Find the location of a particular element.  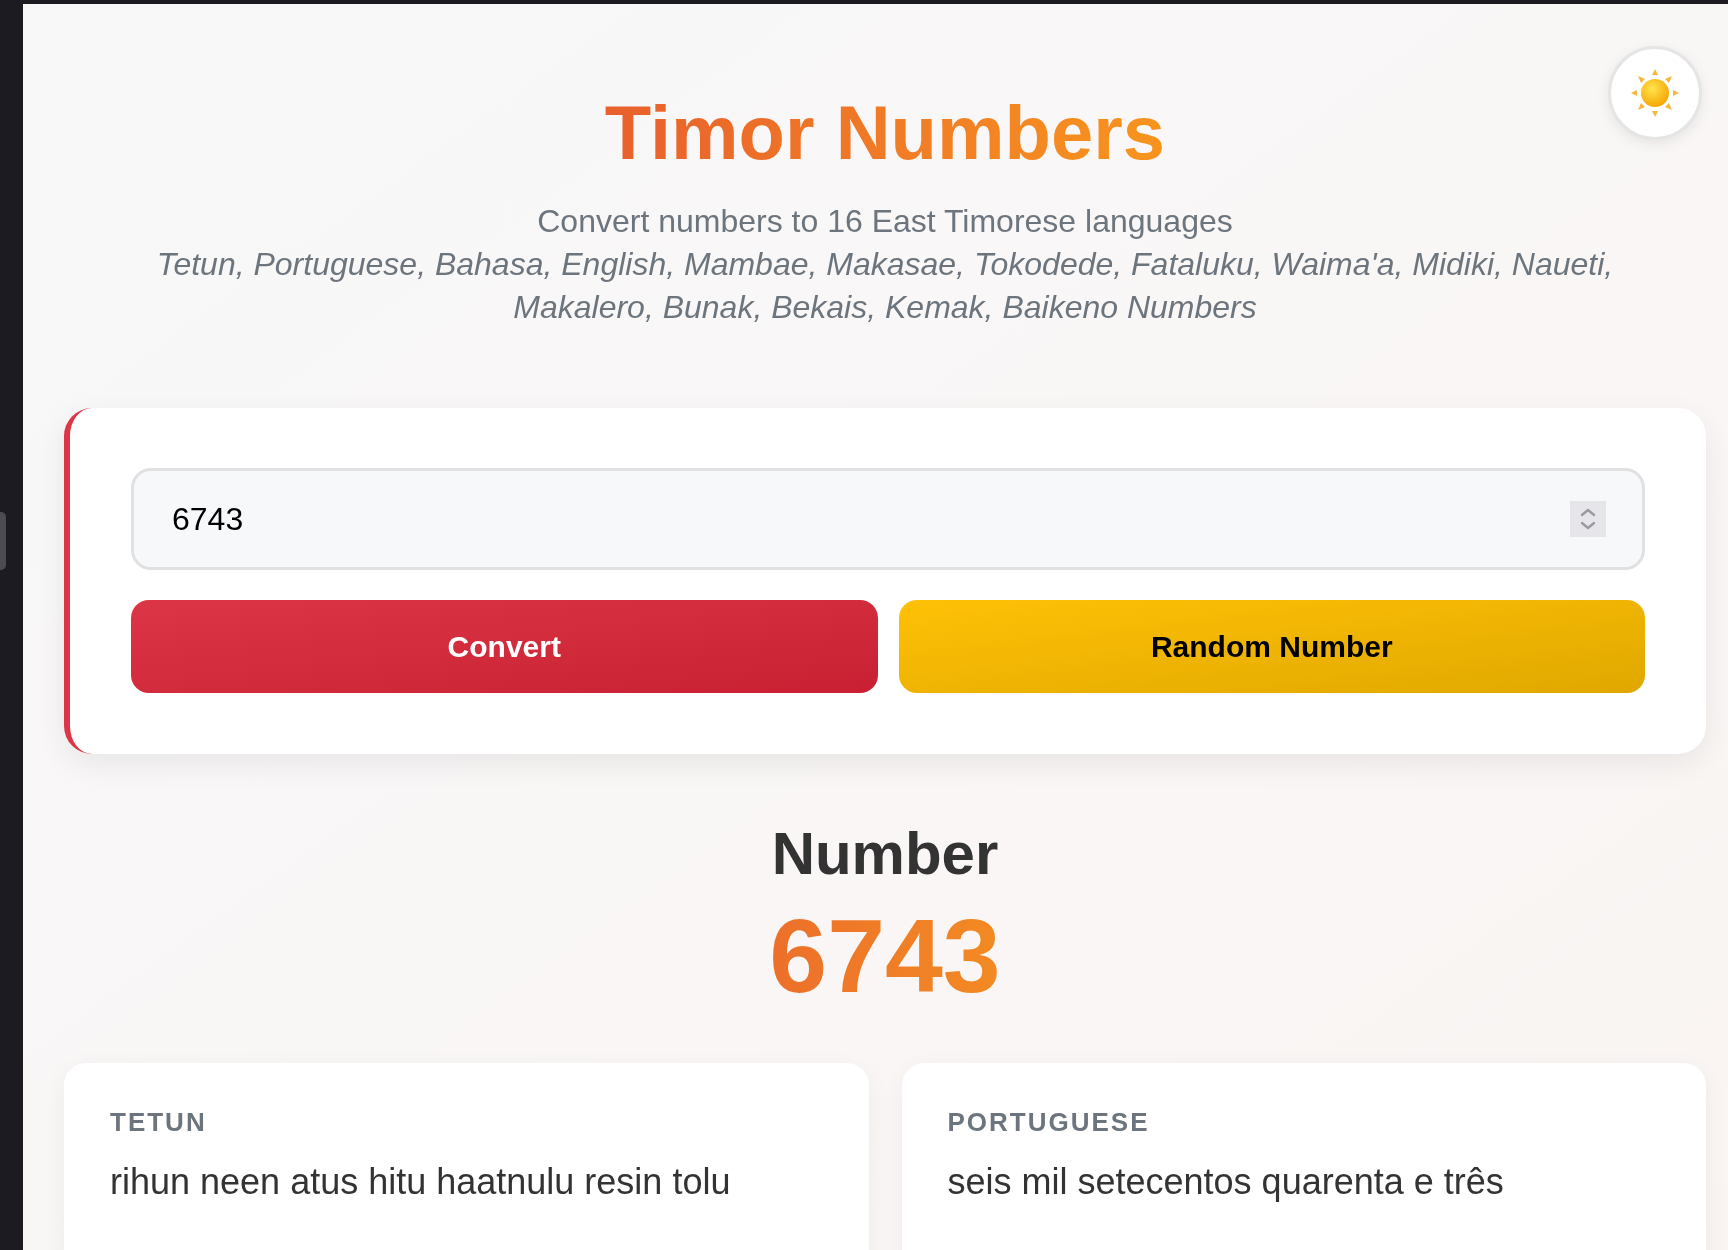

result-heading: Number is located at coordinates (885, 854).